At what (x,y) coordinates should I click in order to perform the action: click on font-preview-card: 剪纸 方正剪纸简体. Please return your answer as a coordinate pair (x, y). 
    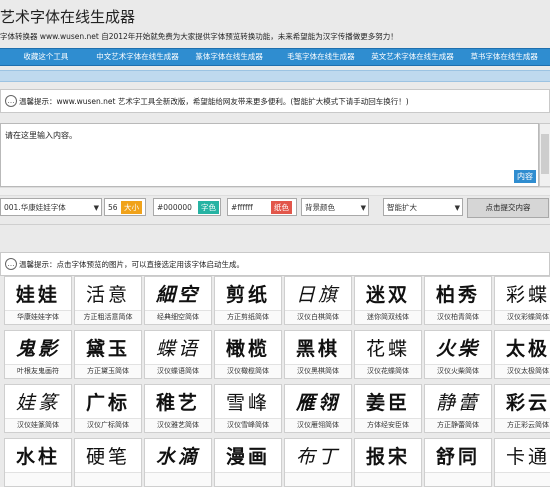
    Looking at the image, I should click on (248, 300).